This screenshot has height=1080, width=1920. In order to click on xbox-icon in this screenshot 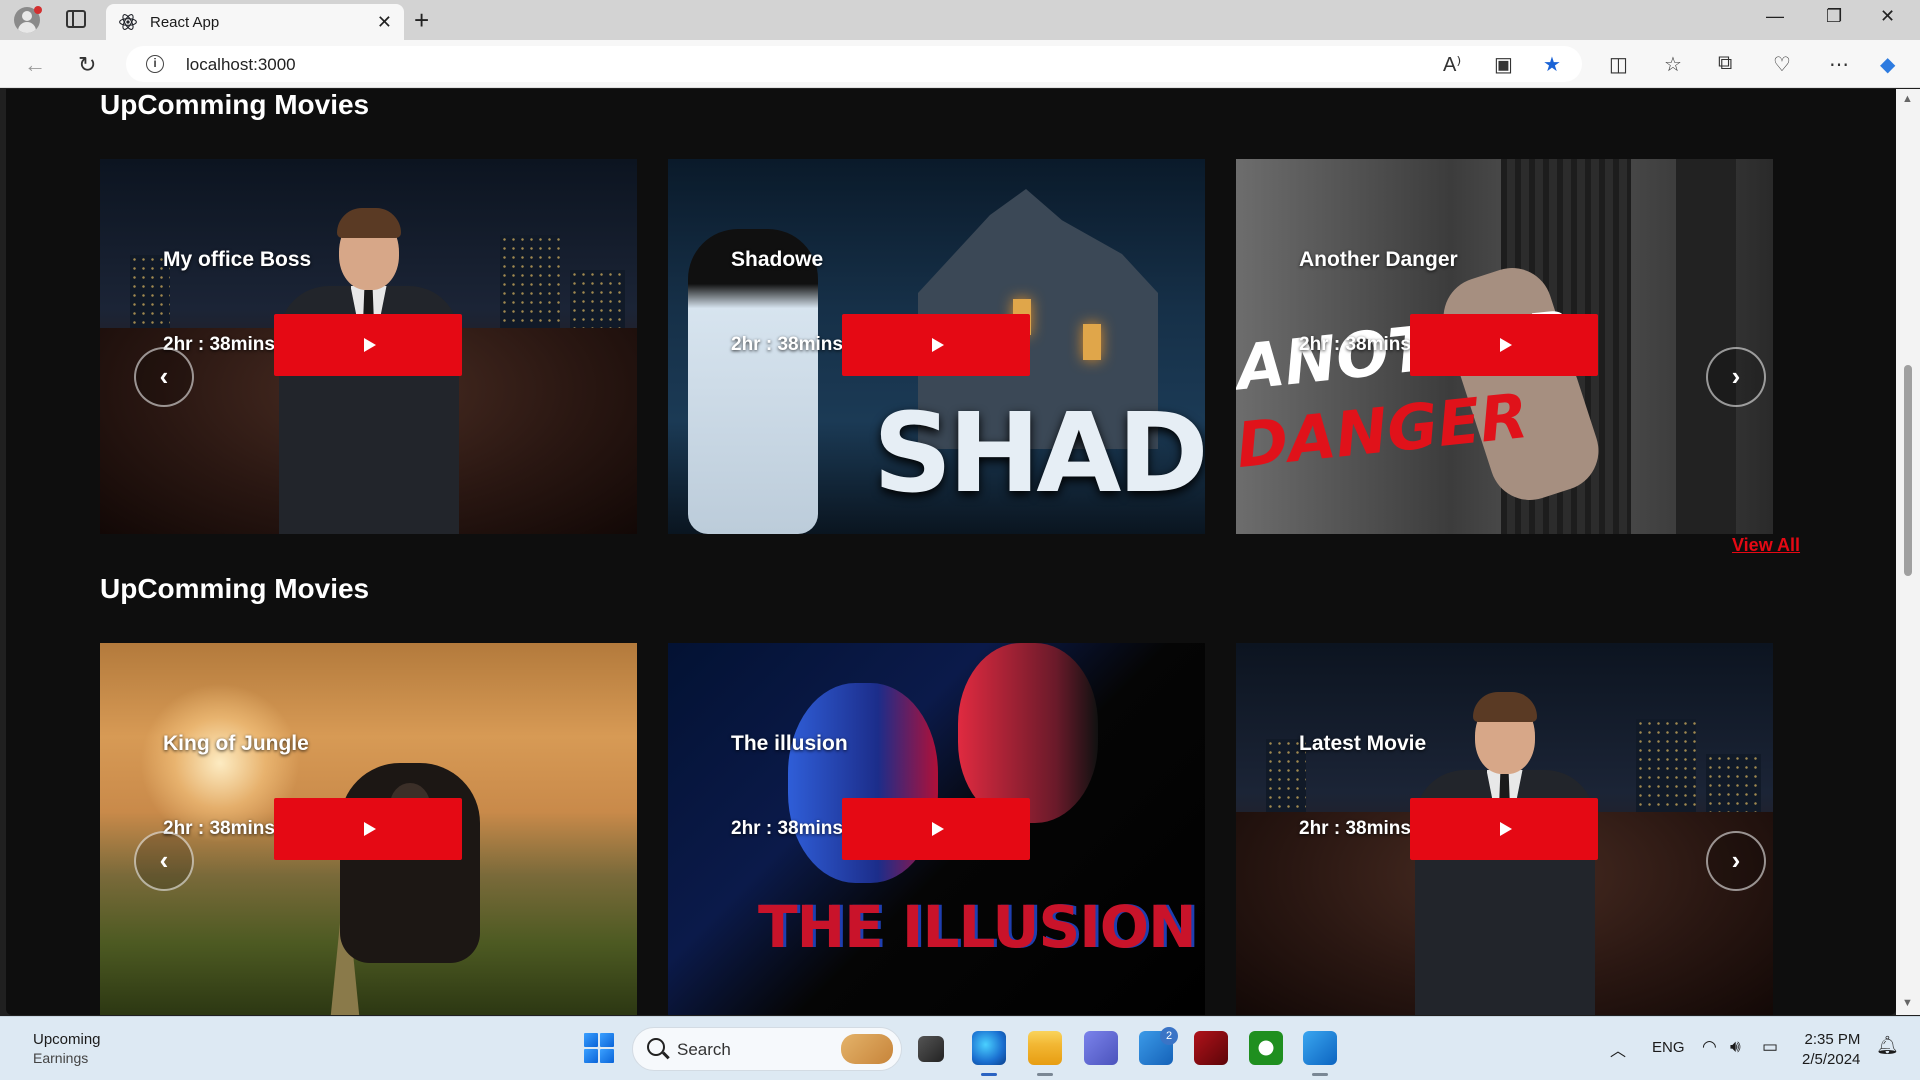, I will do `click(1266, 1048)`.